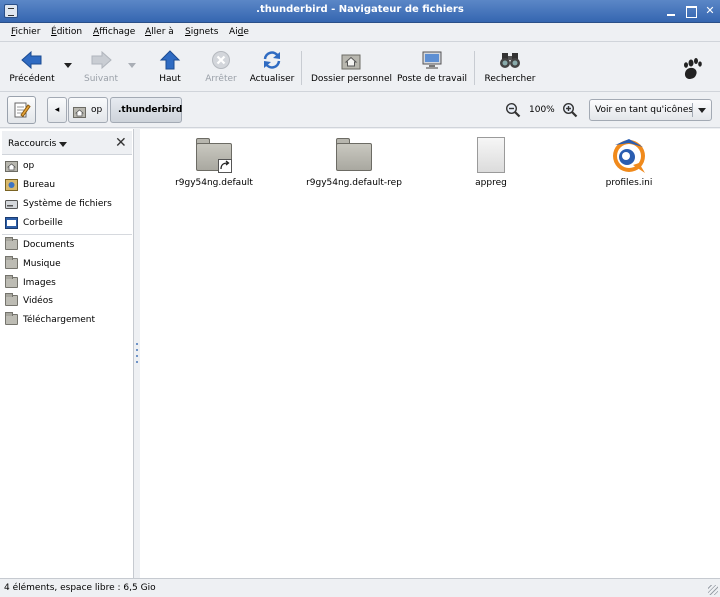 This screenshot has height=597, width=720. I want to click on toggle-location-entry-button, so click(21, 110).